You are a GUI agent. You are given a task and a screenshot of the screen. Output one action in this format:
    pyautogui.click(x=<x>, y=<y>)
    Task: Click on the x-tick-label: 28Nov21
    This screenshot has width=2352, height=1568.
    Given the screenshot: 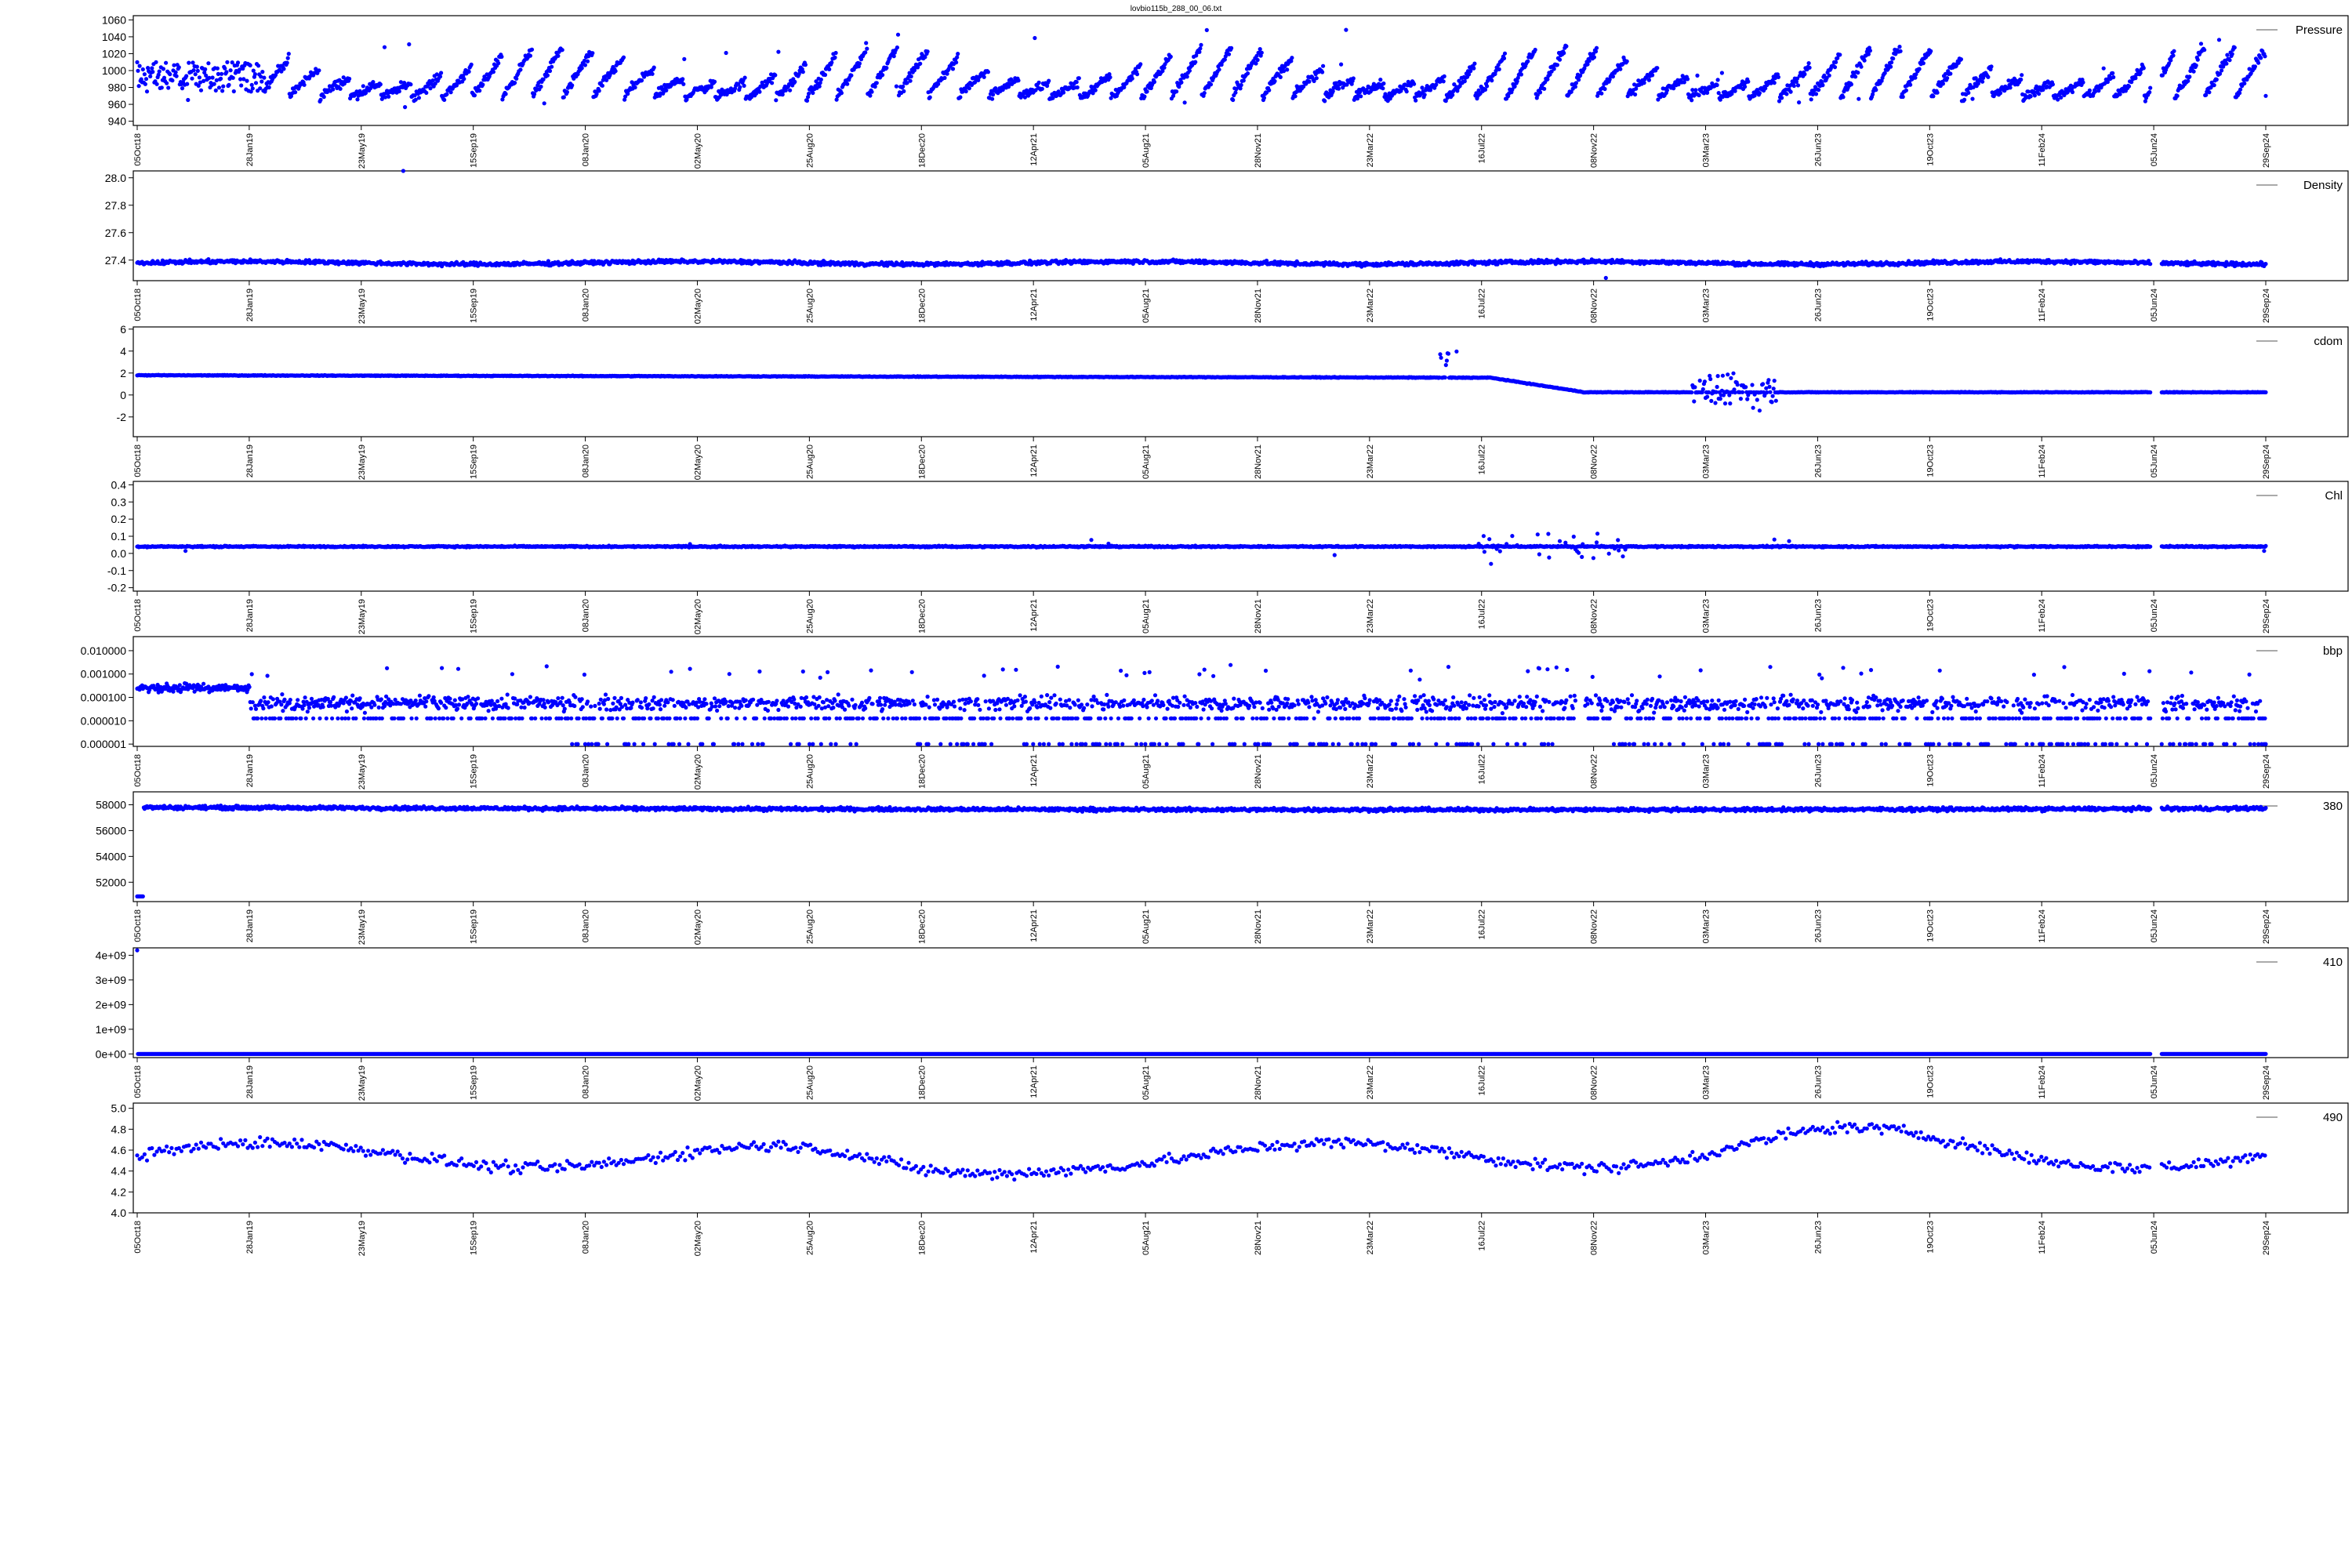 What is the action you would take?
    pyautogui.click(x=1258, y=306)
    